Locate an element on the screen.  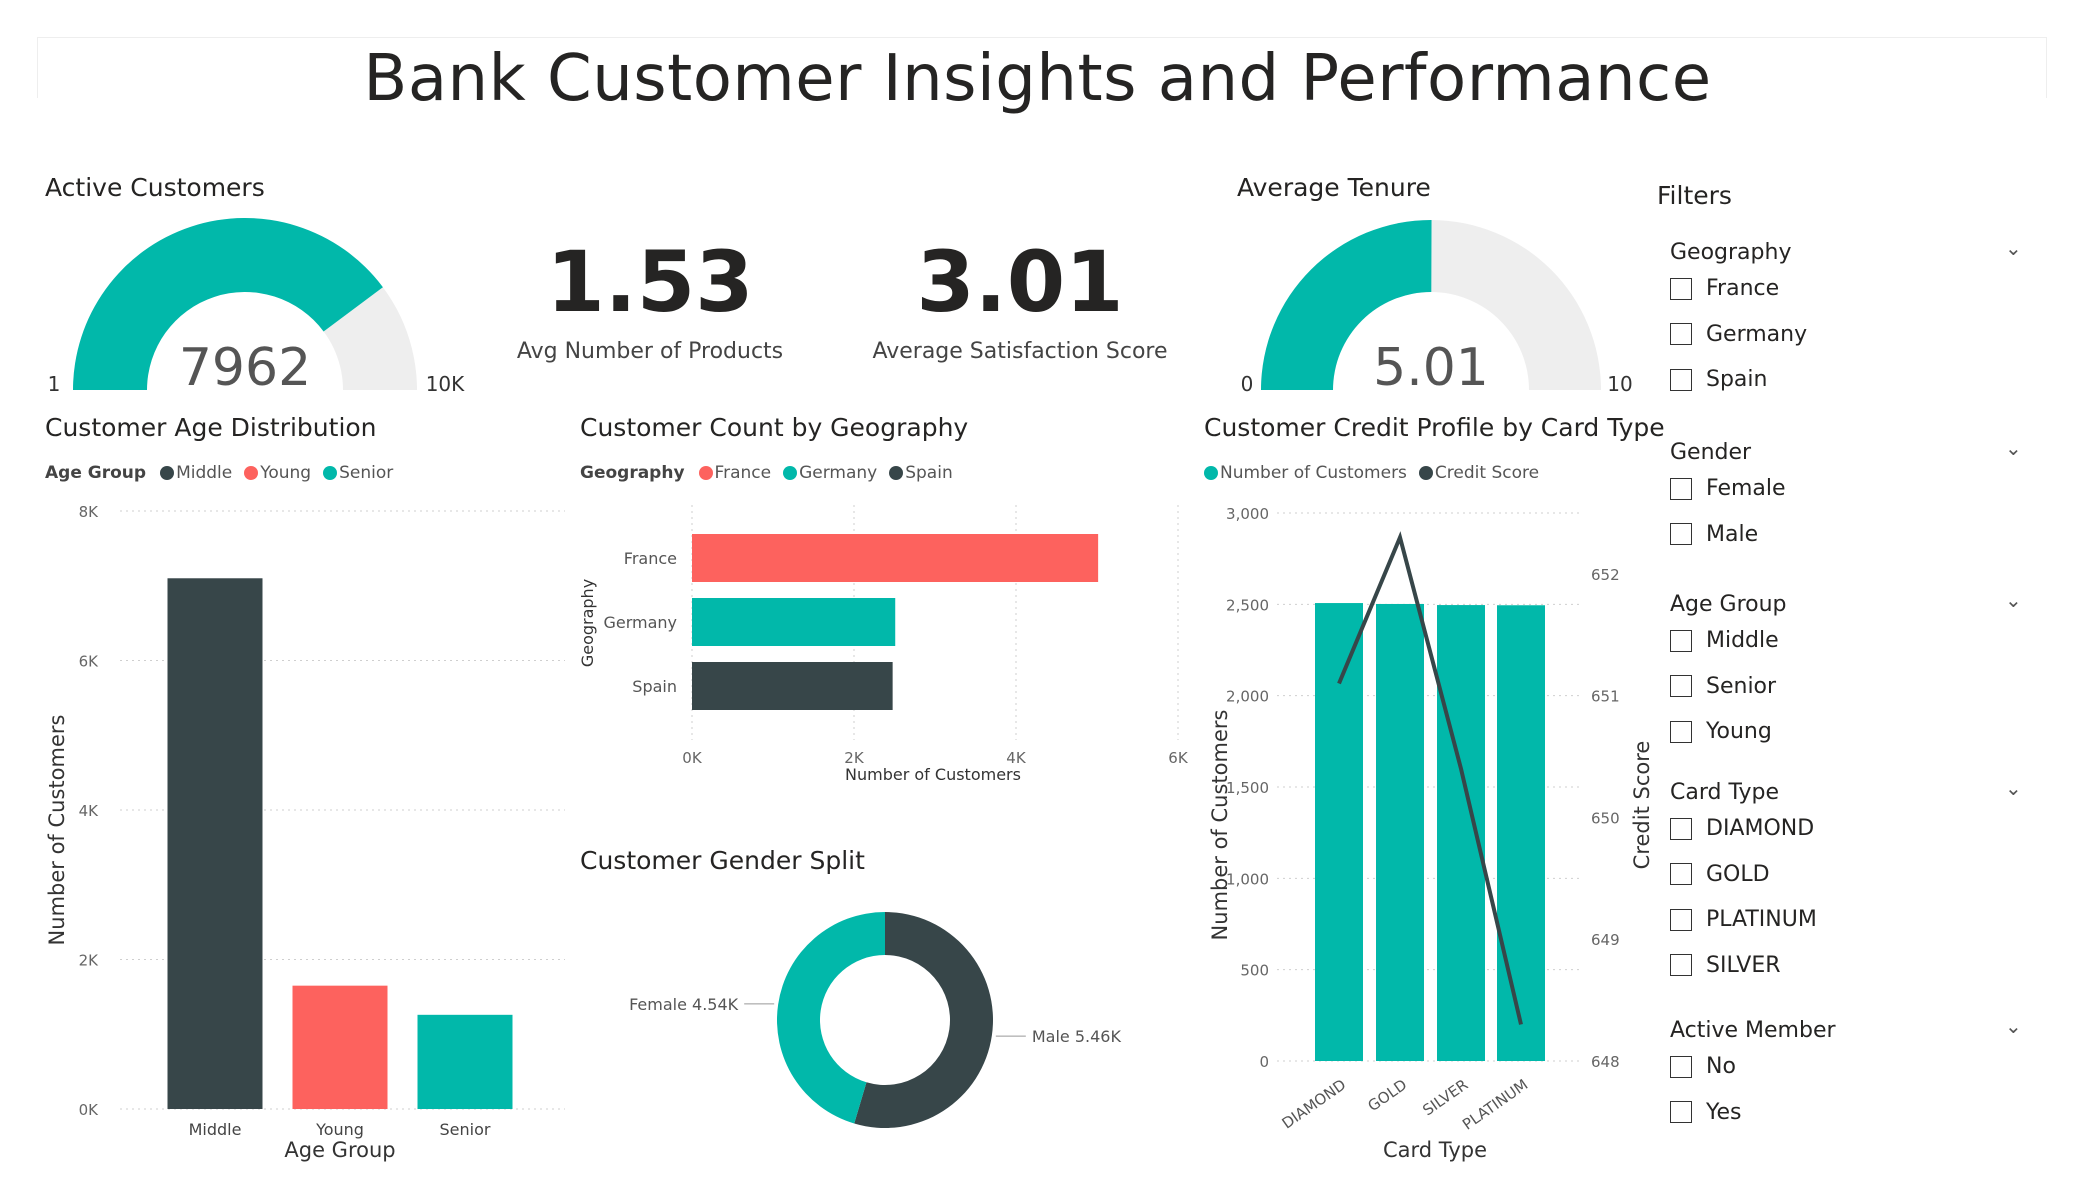
filter-option-silver: SILVER is located at coordinates (1725, 965).